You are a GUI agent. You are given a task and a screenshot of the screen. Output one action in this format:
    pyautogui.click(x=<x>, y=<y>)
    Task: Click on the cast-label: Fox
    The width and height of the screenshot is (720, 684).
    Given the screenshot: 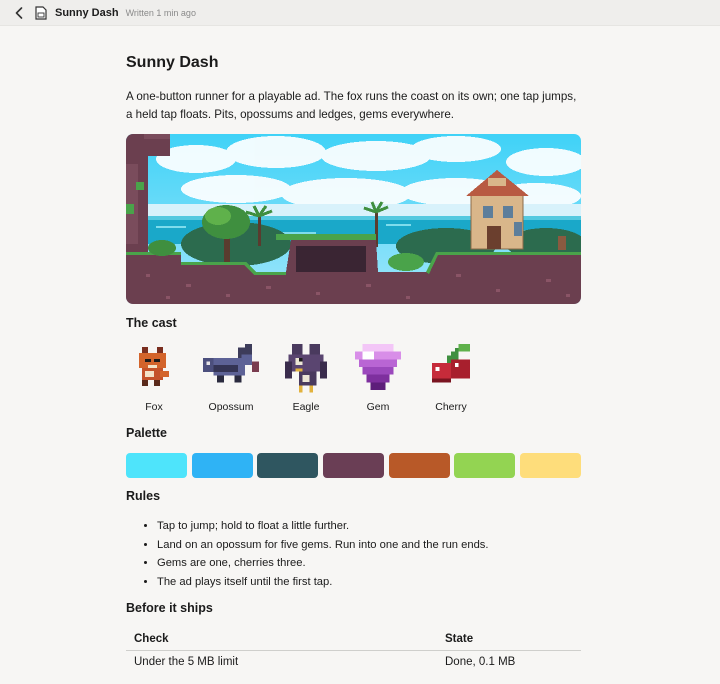 What is the action you would take?
    pyautogui.click(x=154, y=407)
    